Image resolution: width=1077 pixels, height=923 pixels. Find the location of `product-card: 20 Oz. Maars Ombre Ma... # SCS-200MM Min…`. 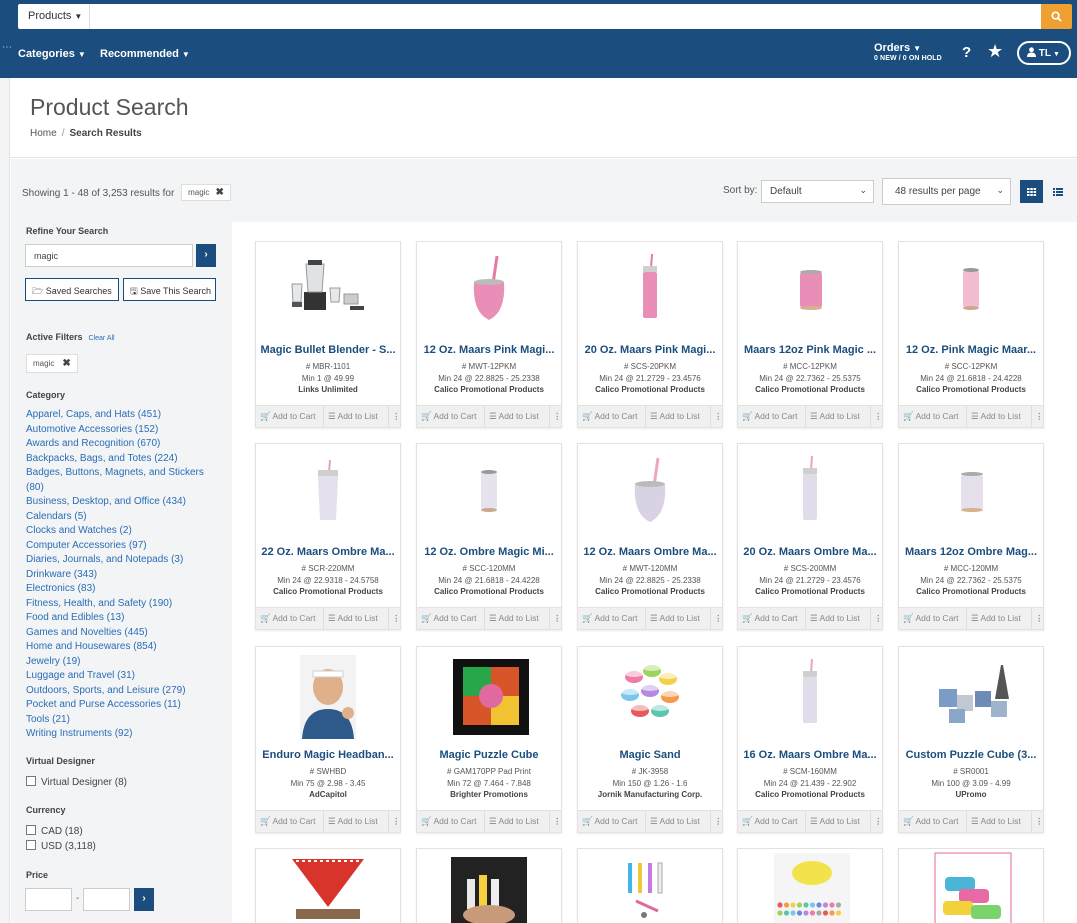

product-card: 20 Oz. Maars Ombre Ma... # SCS-200MM Min… is located at coordinates (810, 536).